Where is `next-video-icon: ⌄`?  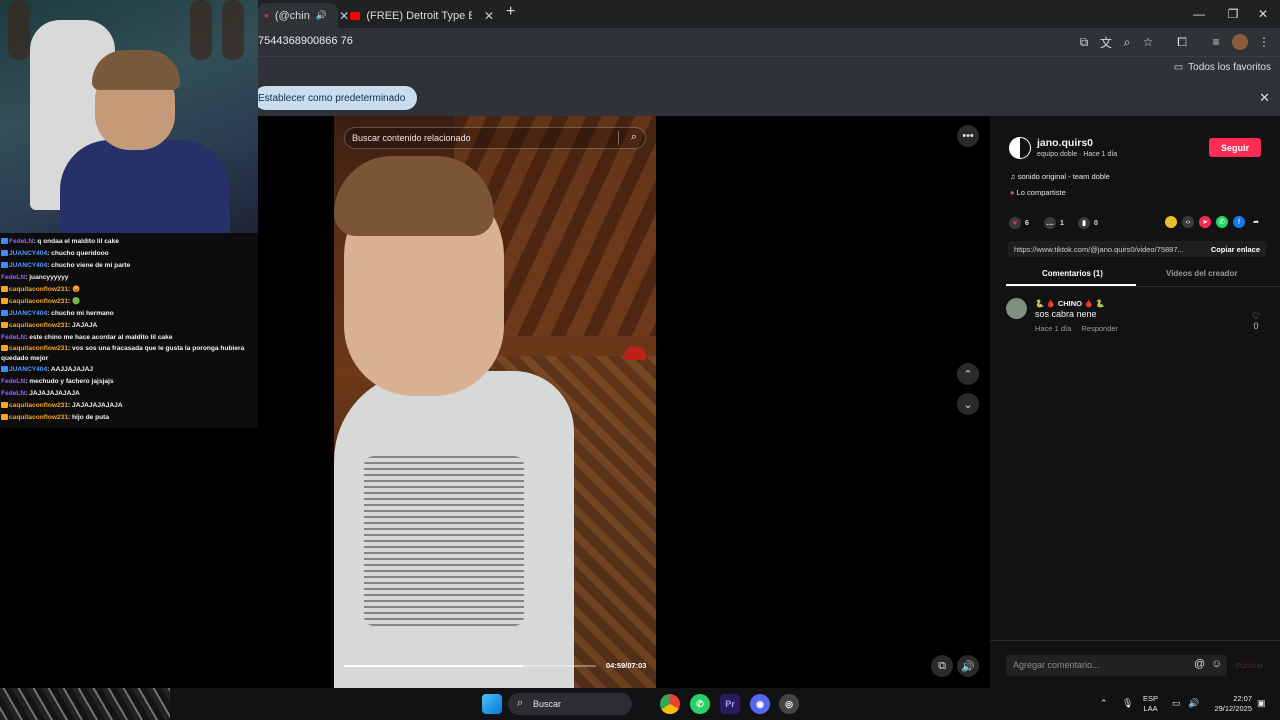 next-video-icon: ⌄ is located at coordinates (968, 404).